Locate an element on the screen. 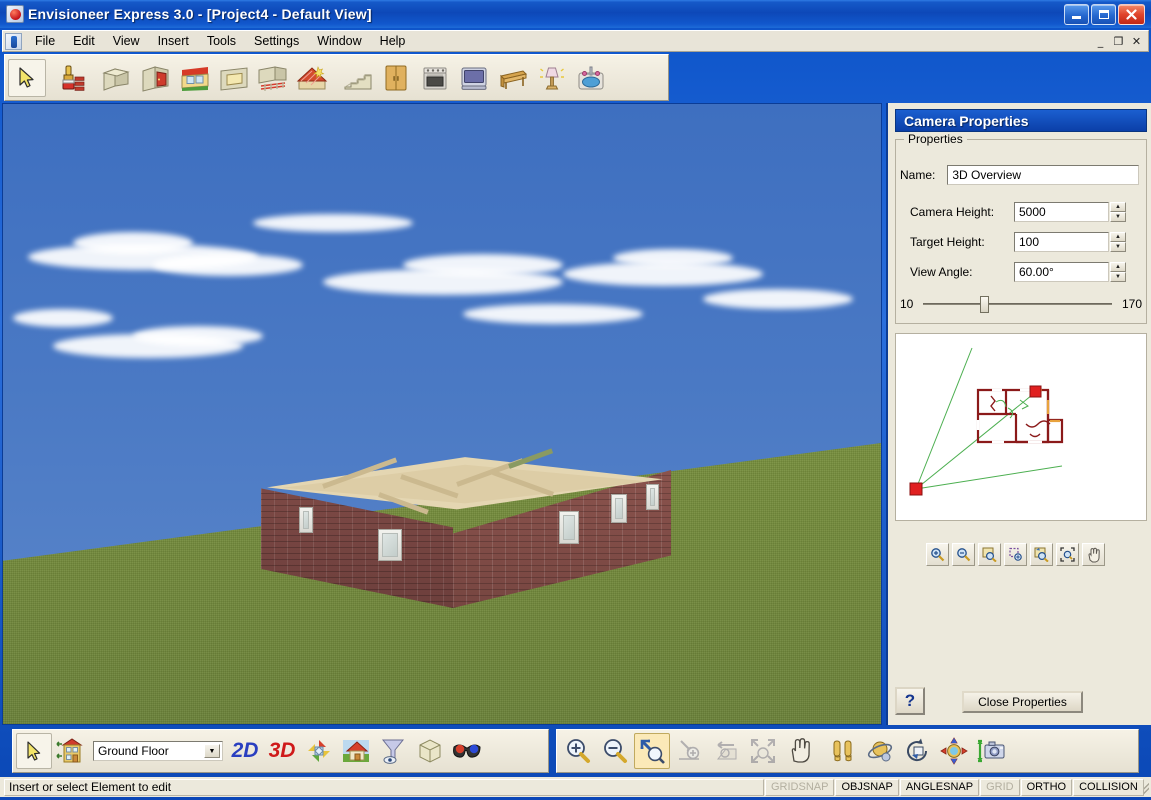 The height and width of the screenshot is (800, 1151). view-3d-button: 3D is located at coordinates (282, 751).